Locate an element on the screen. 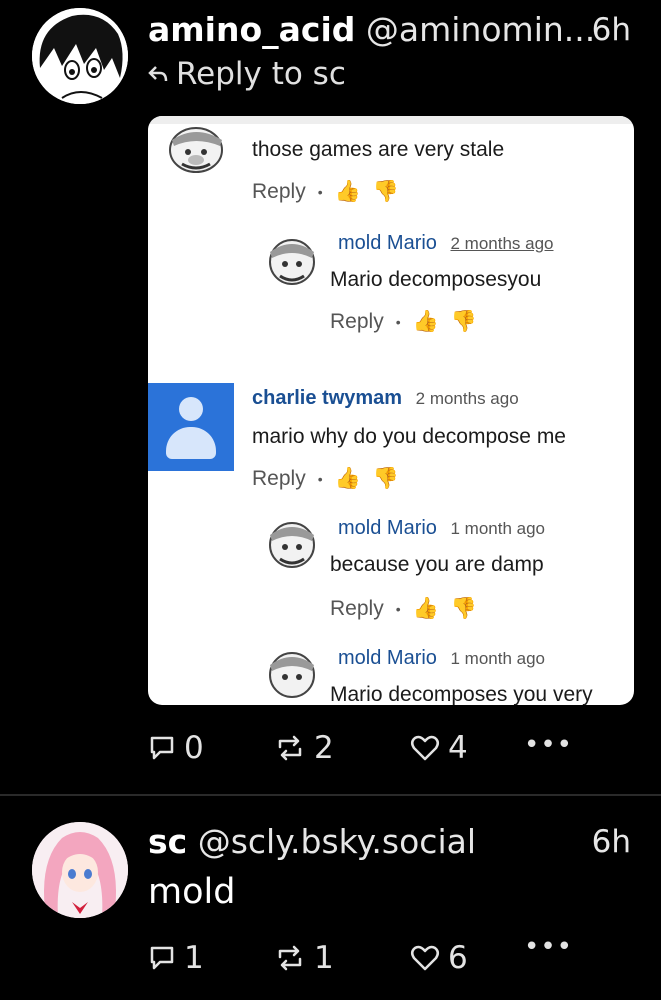 This screenshot has width=661, height=1000. reply-count: 1 is located at coordinates (194, 958).